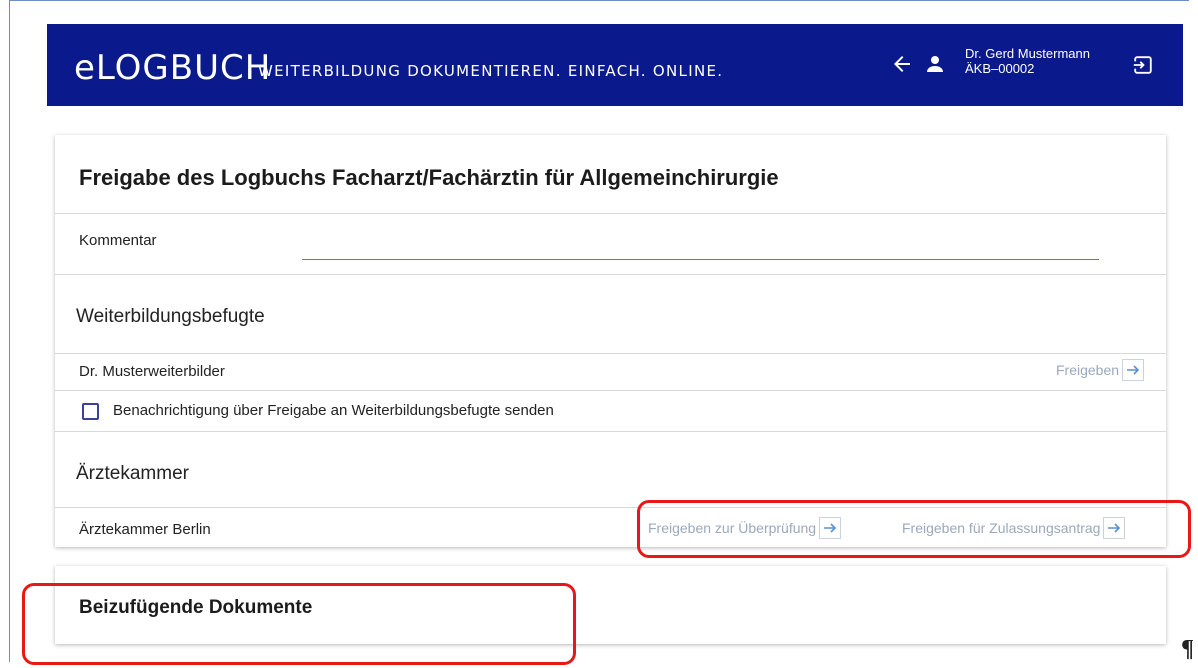 This screenshot has height=668, width=1198. I want to click on arrow-left-icon, so click(902, 64).